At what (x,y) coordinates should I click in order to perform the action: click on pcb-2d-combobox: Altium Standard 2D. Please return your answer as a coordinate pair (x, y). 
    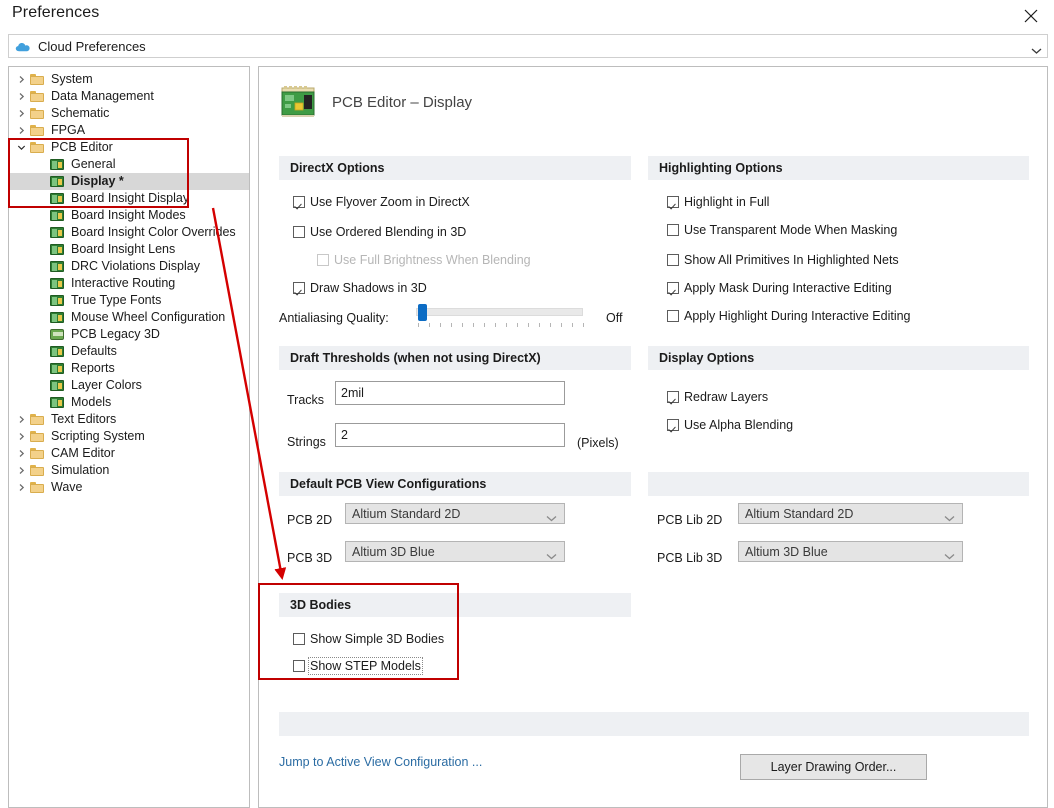
    Looking at the image, I should click on (455, 513).